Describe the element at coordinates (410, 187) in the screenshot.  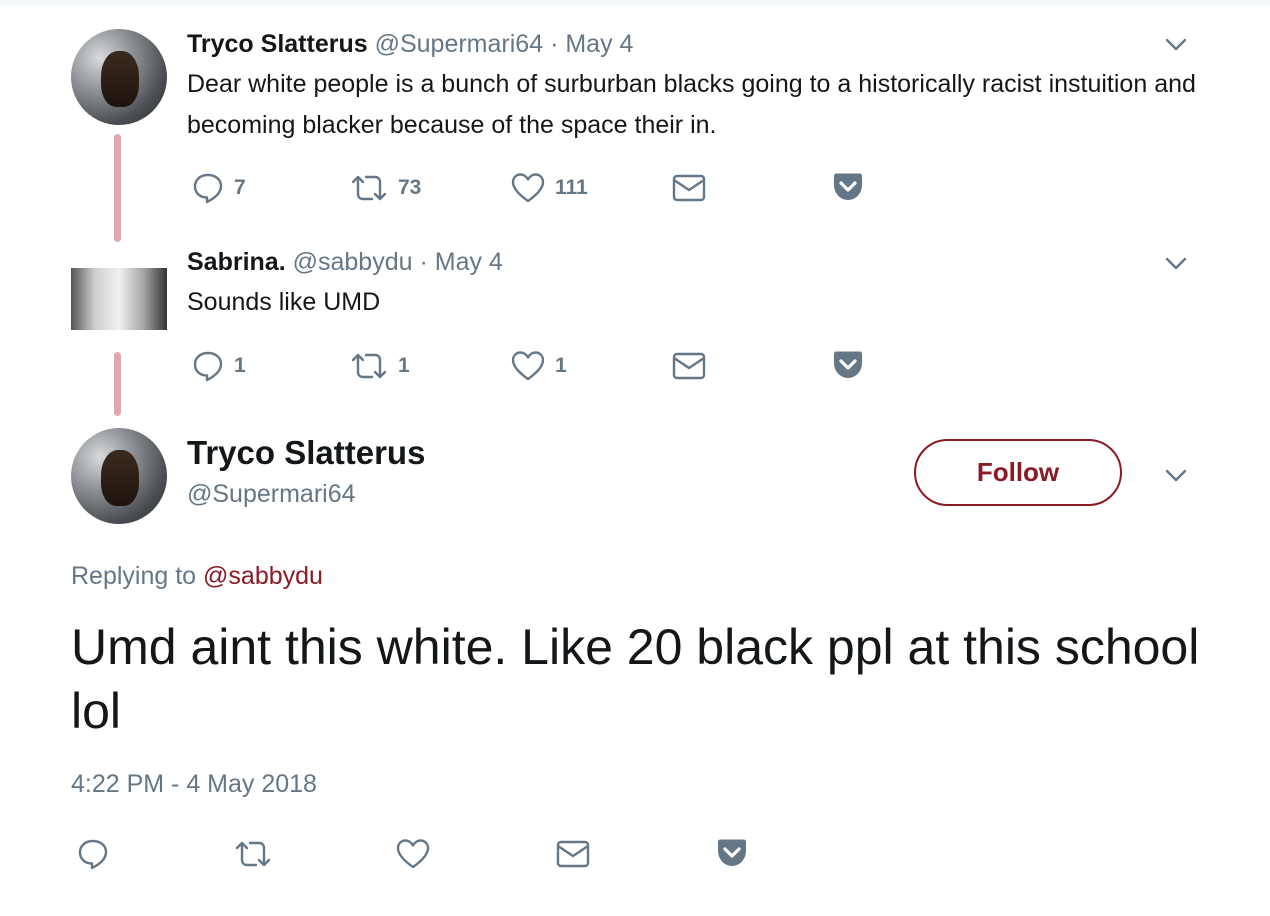
I see `retweet-count: 73` at that location.